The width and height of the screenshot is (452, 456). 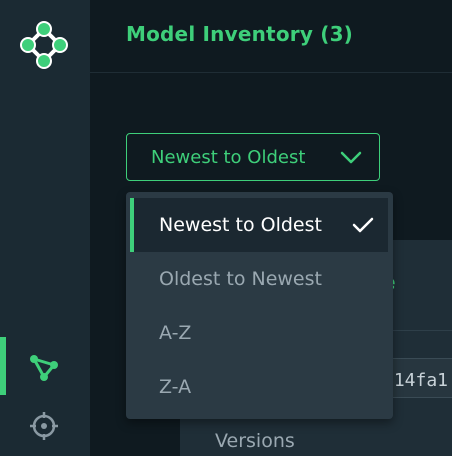 What do you see at coordinates (44, 46) in the screenshot?
I see `app-logo-icon` at bounding box center [44, 46].